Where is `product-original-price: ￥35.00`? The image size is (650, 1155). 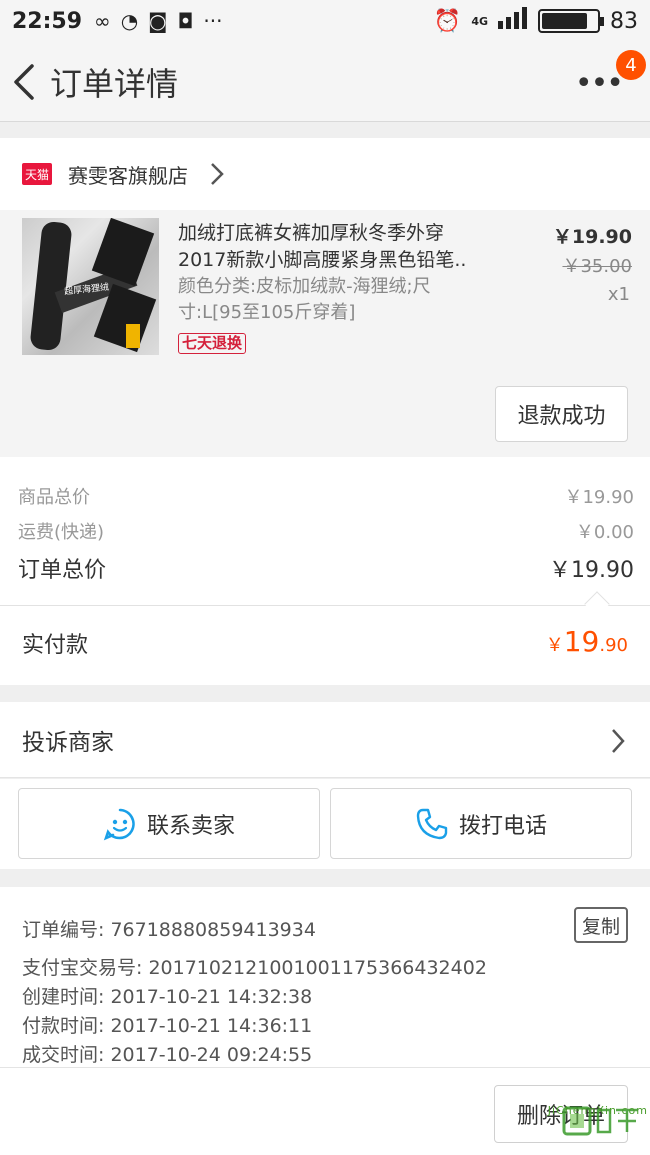
product-original-price: ￥35.00 is located at coordinates (597, 266).